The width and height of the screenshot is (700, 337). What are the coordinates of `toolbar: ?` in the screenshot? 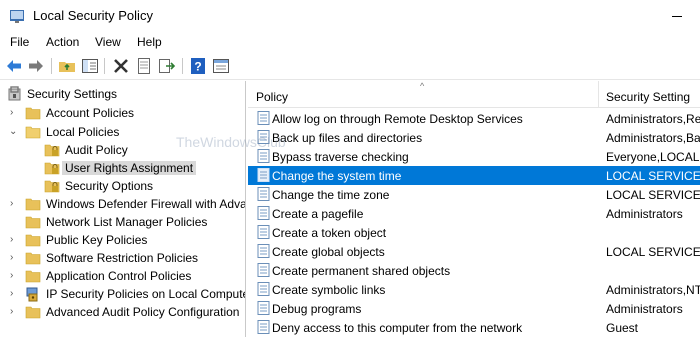 It's located at (350, 66).